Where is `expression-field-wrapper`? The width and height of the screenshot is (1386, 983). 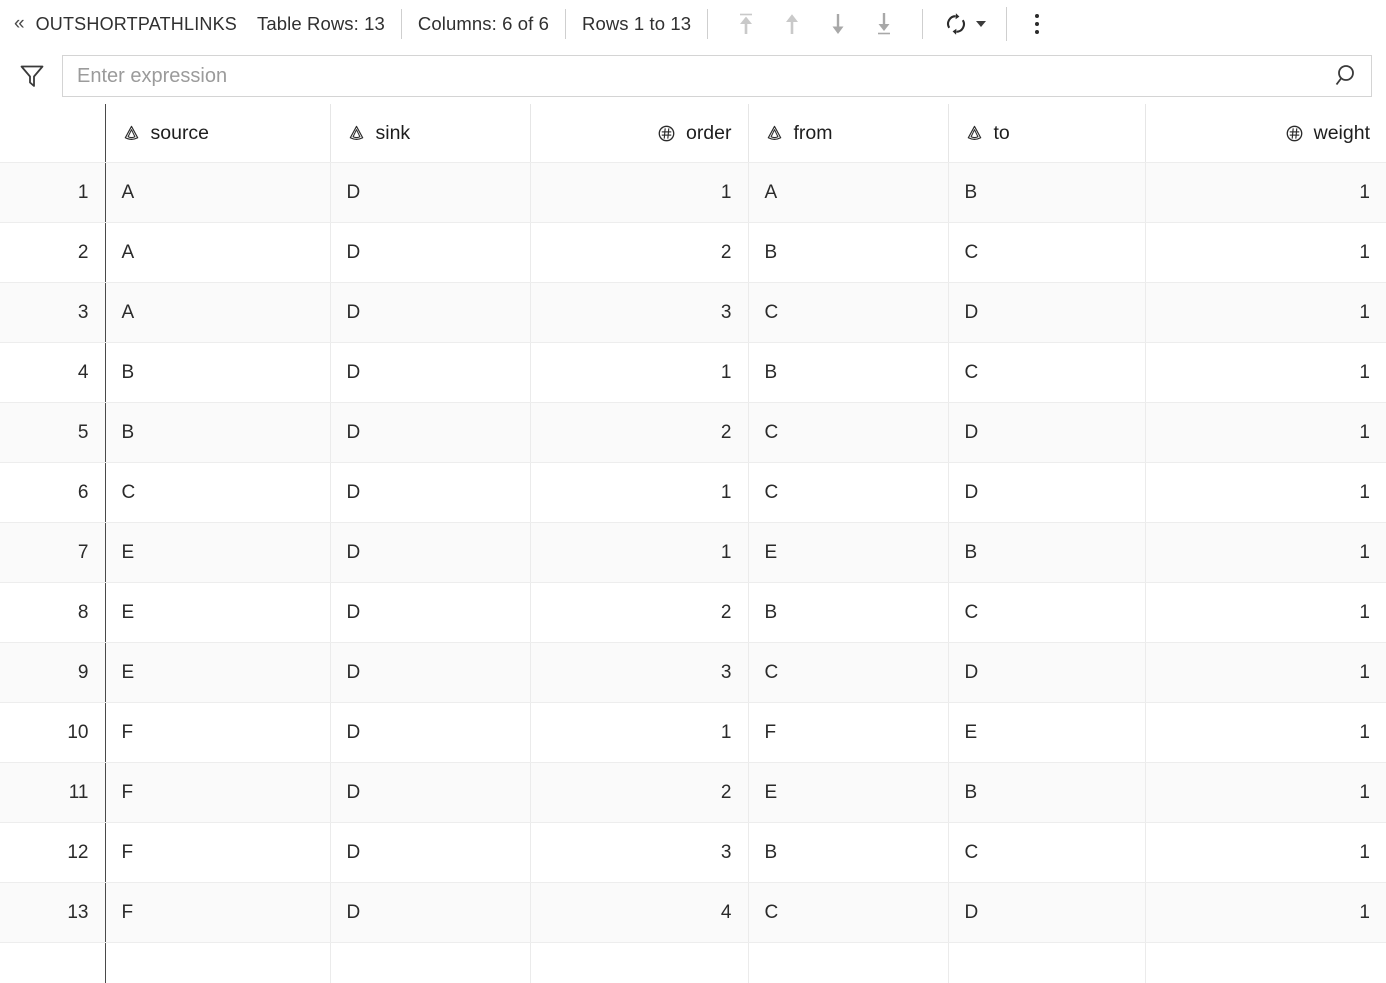
expression-field-wrapper is located at coordinates (717, 76).